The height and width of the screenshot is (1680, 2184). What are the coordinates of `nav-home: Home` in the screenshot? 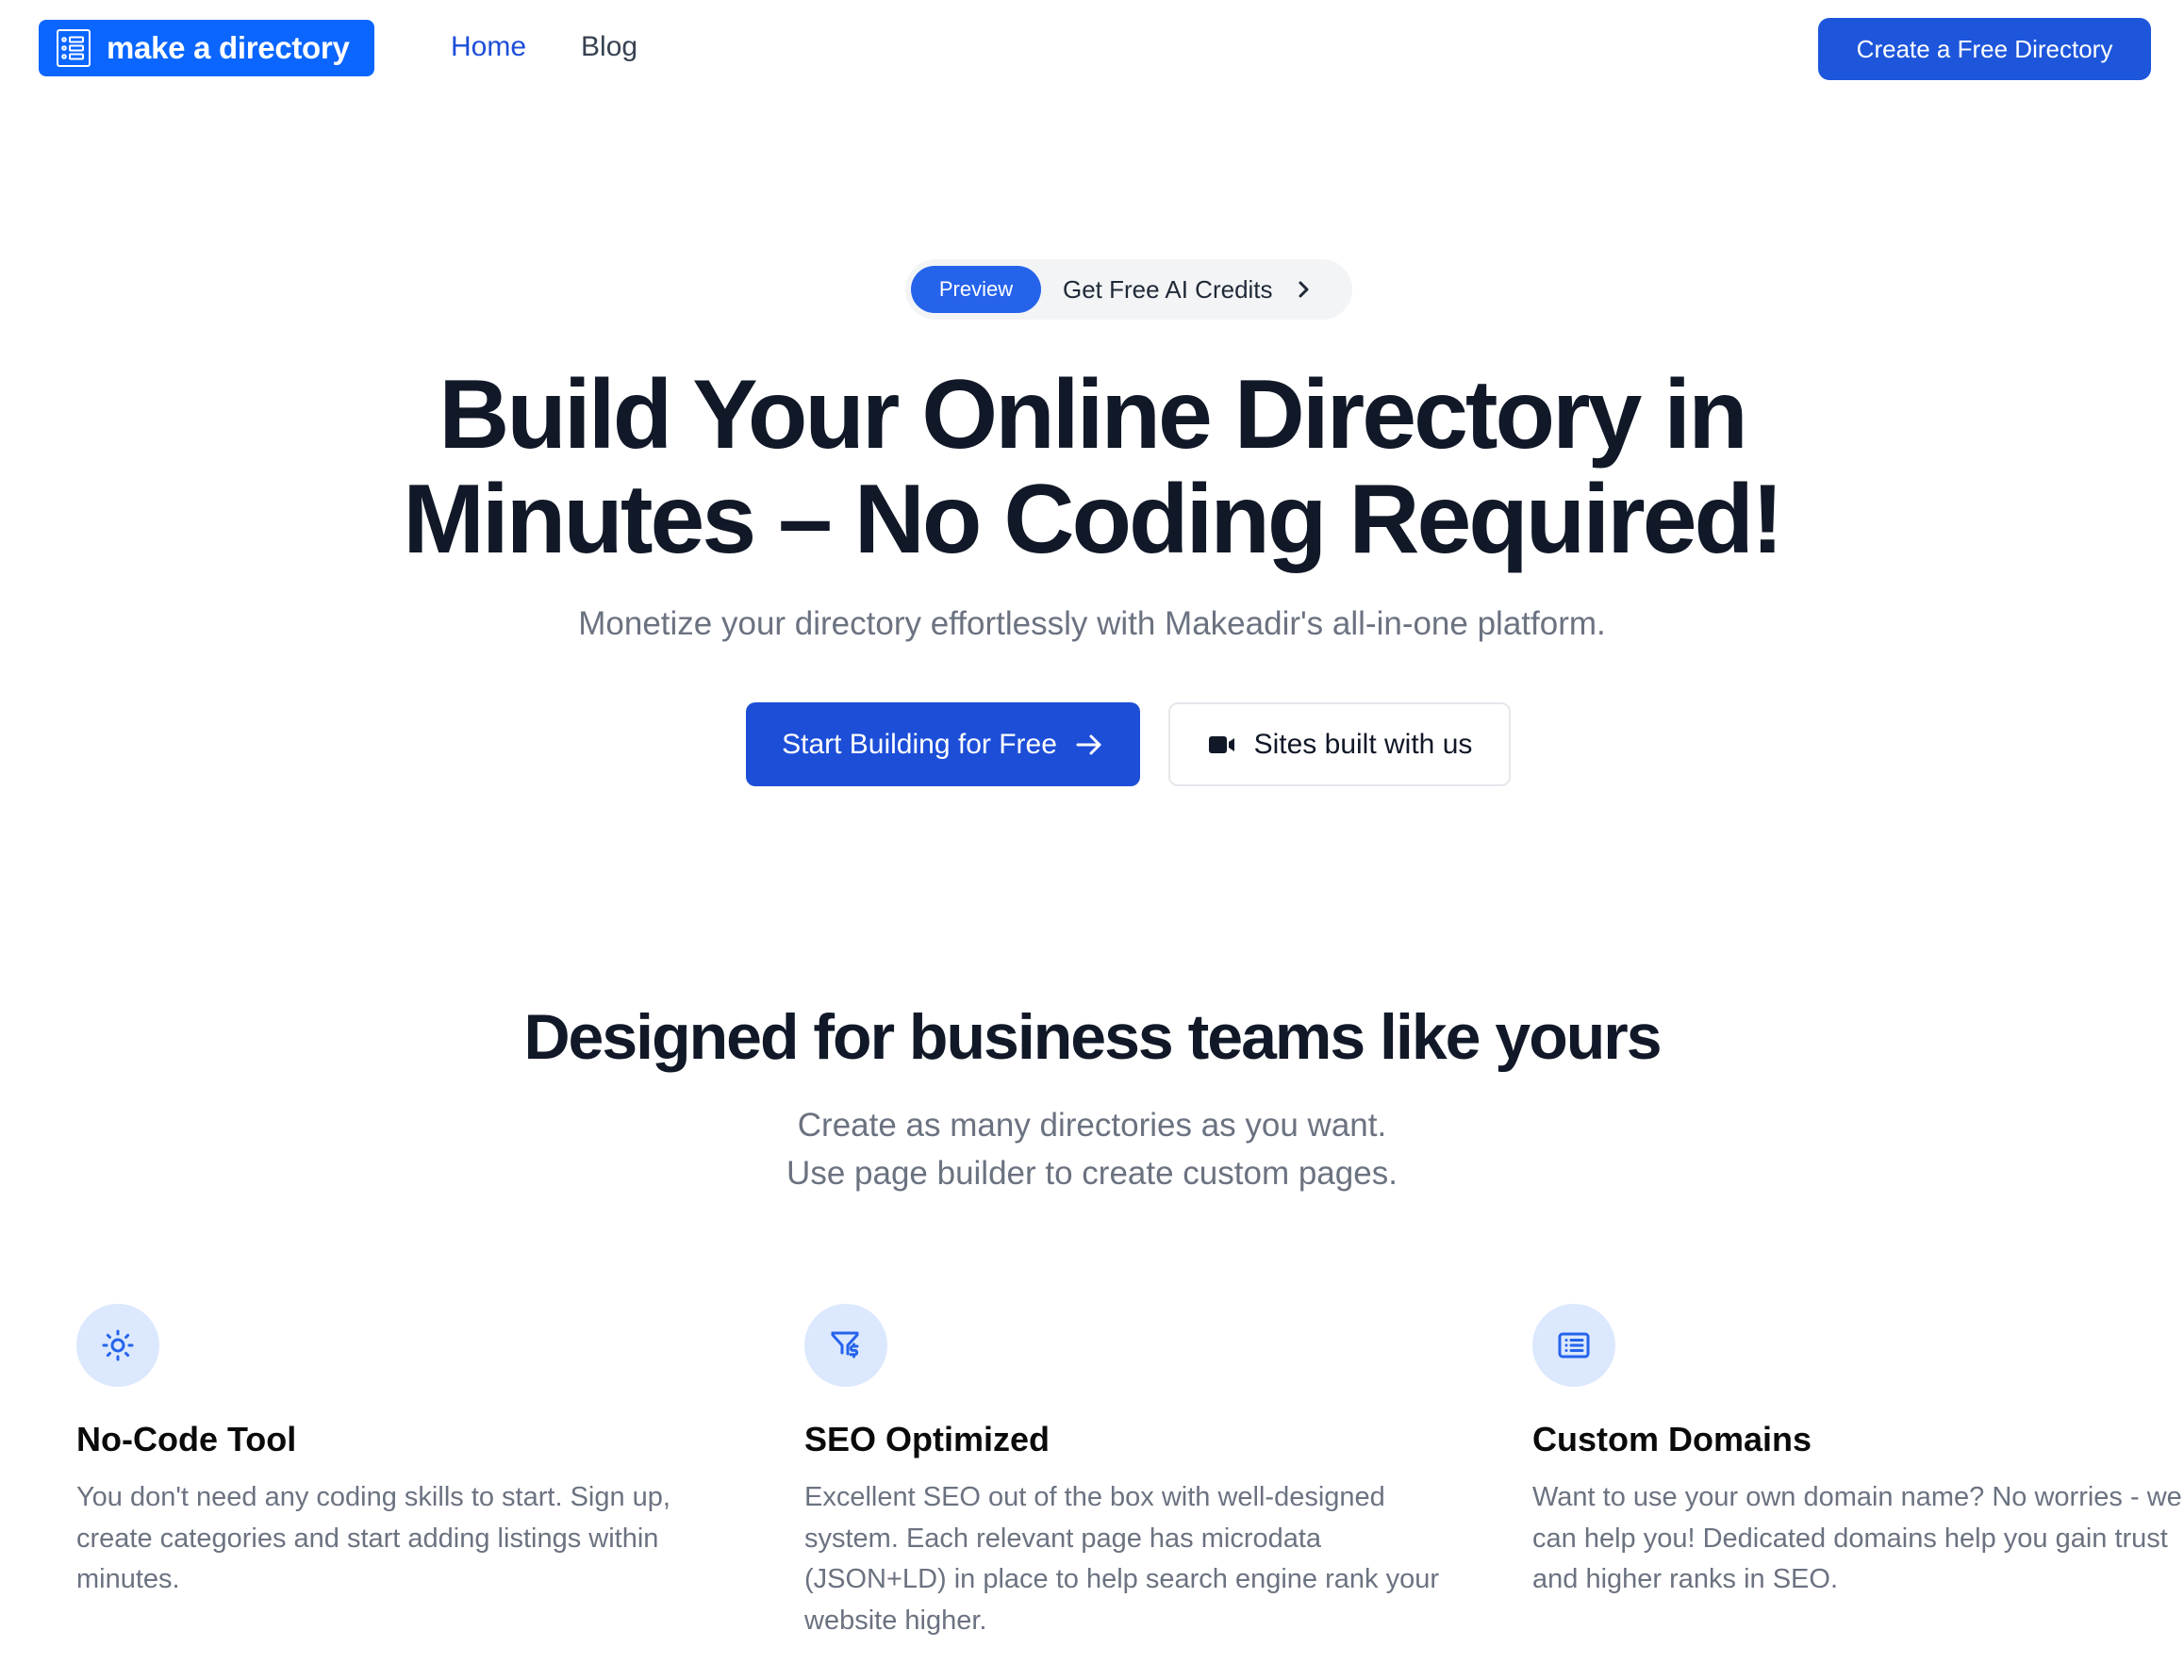 It's located at (488, 47).